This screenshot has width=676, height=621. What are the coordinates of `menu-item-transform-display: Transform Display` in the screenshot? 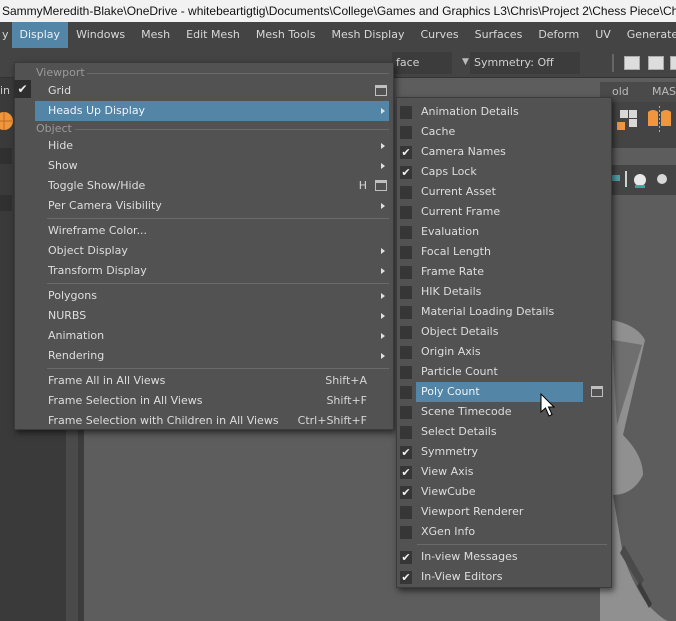 It's located at (204, 271).